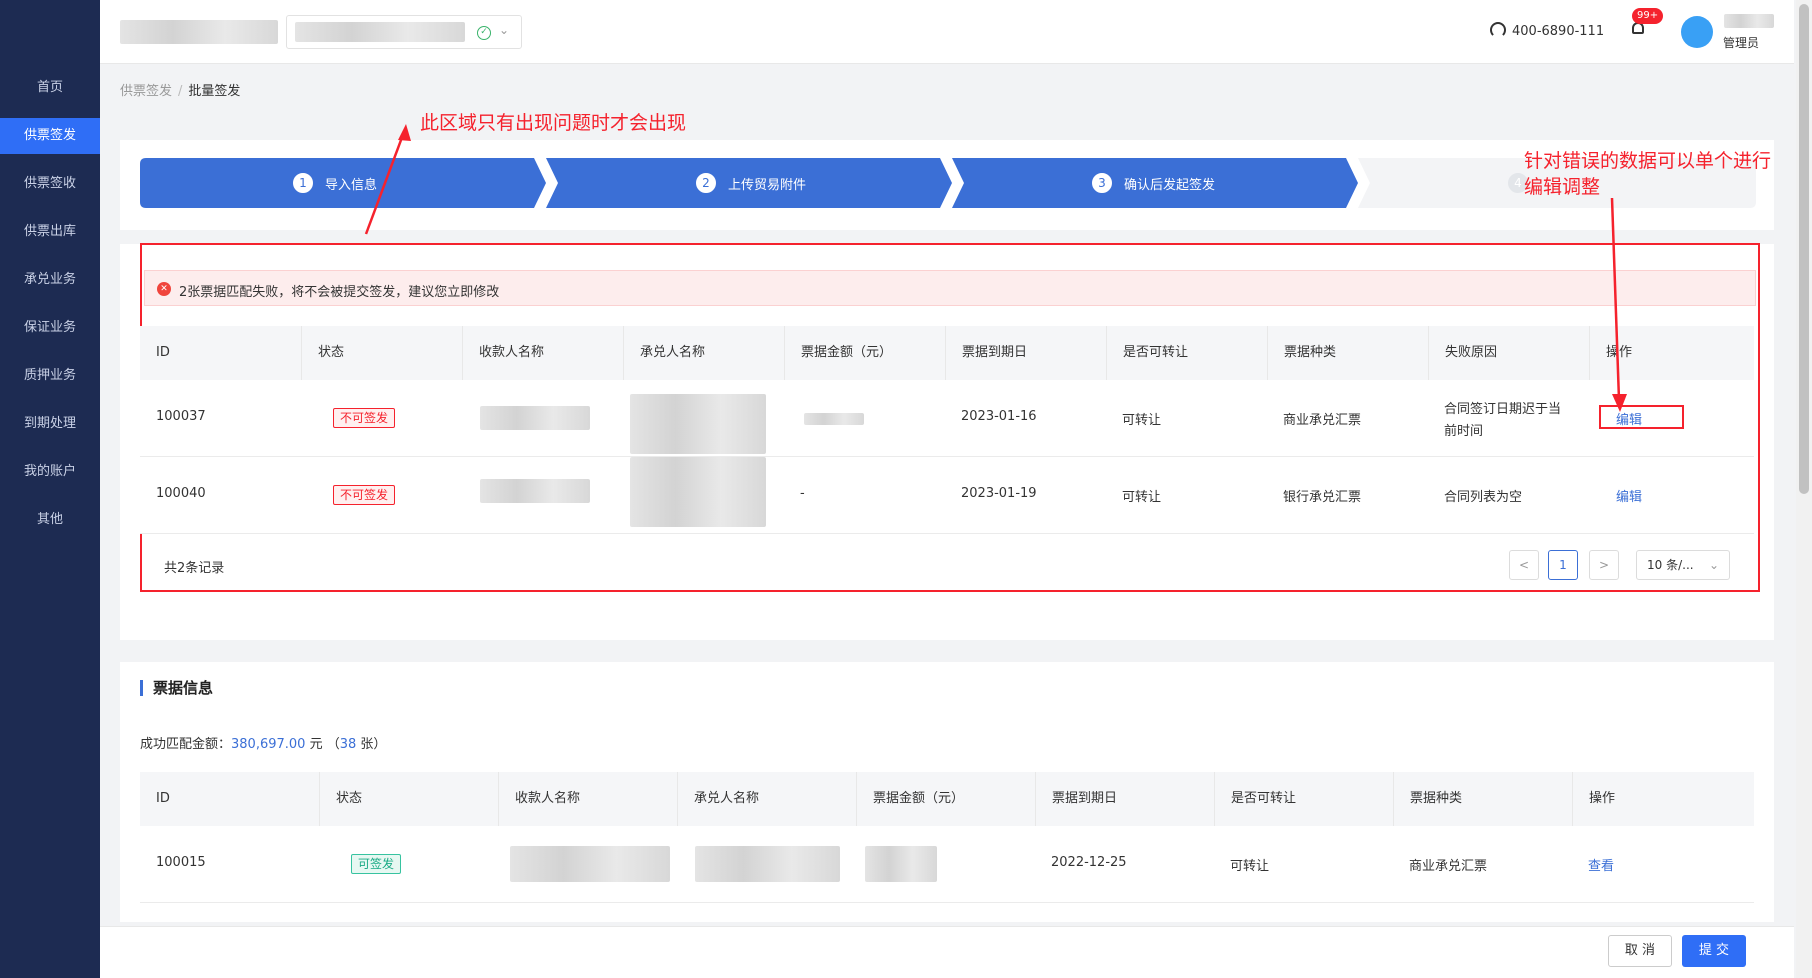  I want to click on col-action: 操作, so click(1593, 799).